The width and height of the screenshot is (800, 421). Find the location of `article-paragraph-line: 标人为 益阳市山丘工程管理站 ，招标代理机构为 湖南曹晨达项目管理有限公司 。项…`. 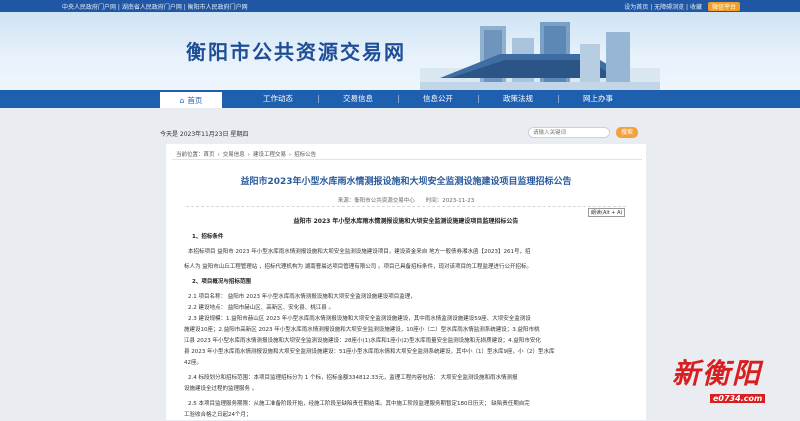

article-paragraph-line: 标人为 益阳市山丘工程管理站 ，招标代理机构为 湖南曹晨达项目管理有限公司 。项… is located at coordinates (358, 267).